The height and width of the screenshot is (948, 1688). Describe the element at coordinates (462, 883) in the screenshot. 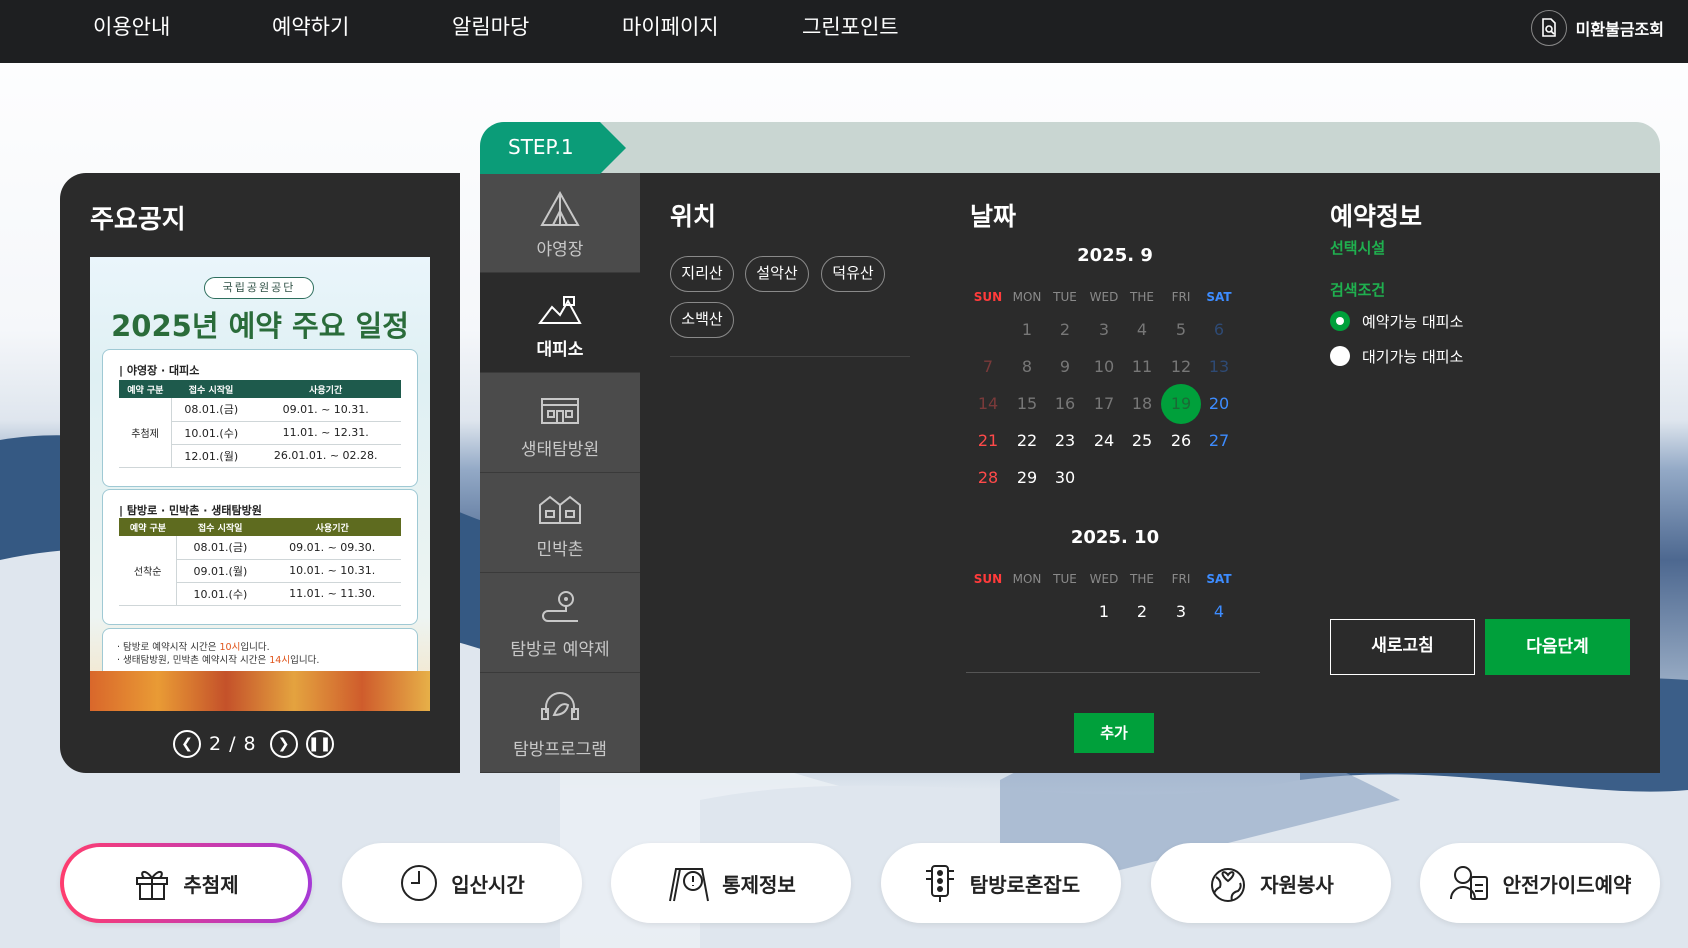

I see `quick-hiking-hours-button: 입산시간` at that location.